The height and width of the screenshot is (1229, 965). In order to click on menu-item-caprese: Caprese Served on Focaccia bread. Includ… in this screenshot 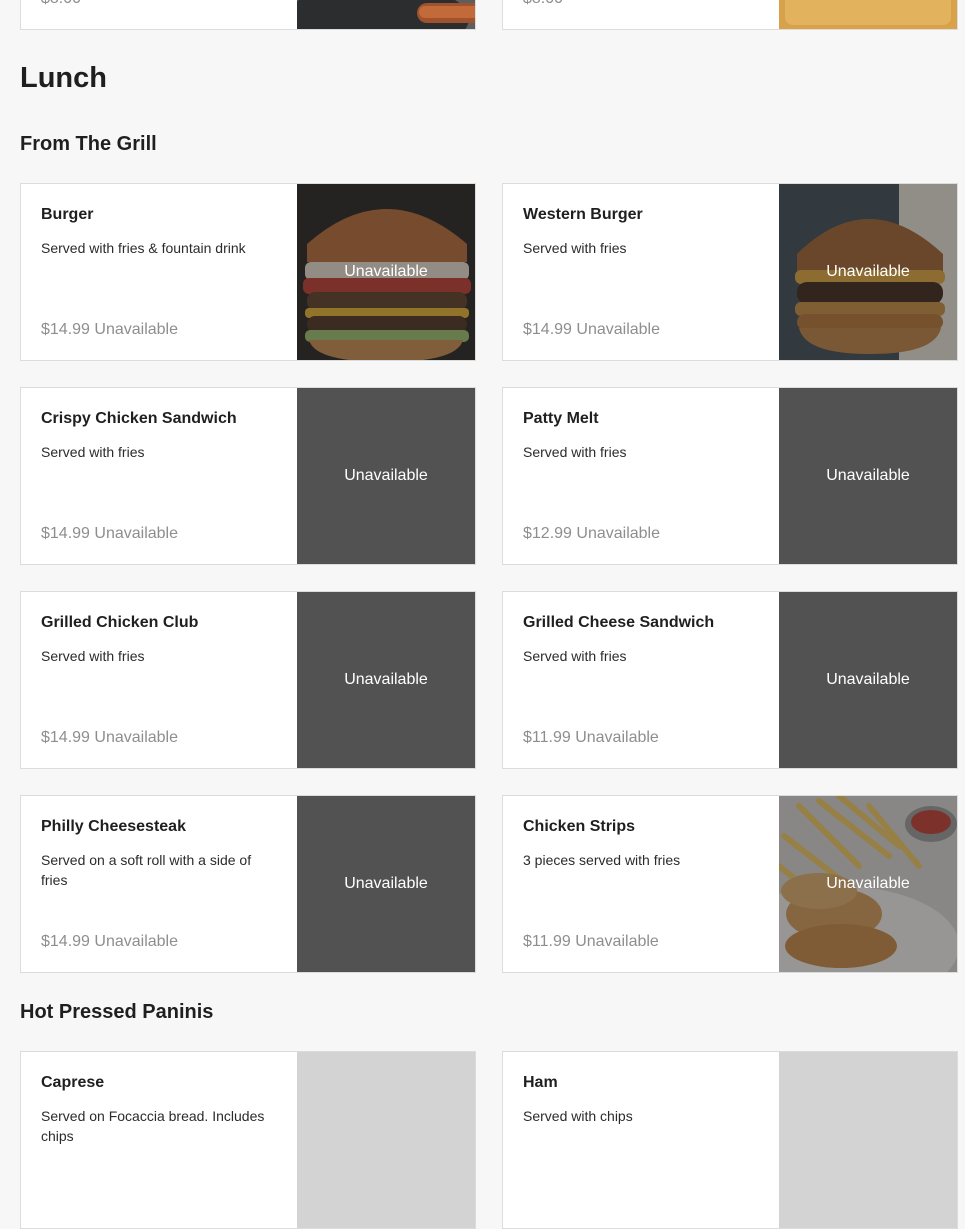, I will do `click(248, 1140)`.